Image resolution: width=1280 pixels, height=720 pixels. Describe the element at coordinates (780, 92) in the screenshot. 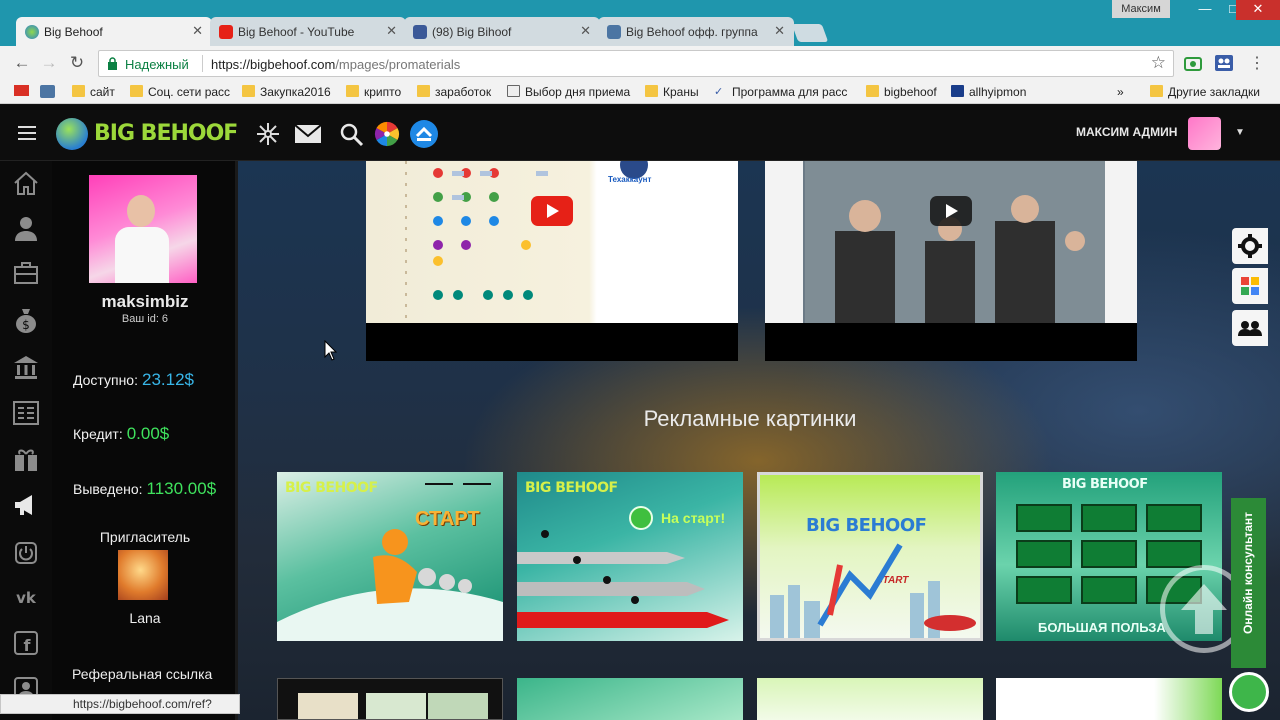

I see `bookmark-link: ✓ Программа для расс` at that location.